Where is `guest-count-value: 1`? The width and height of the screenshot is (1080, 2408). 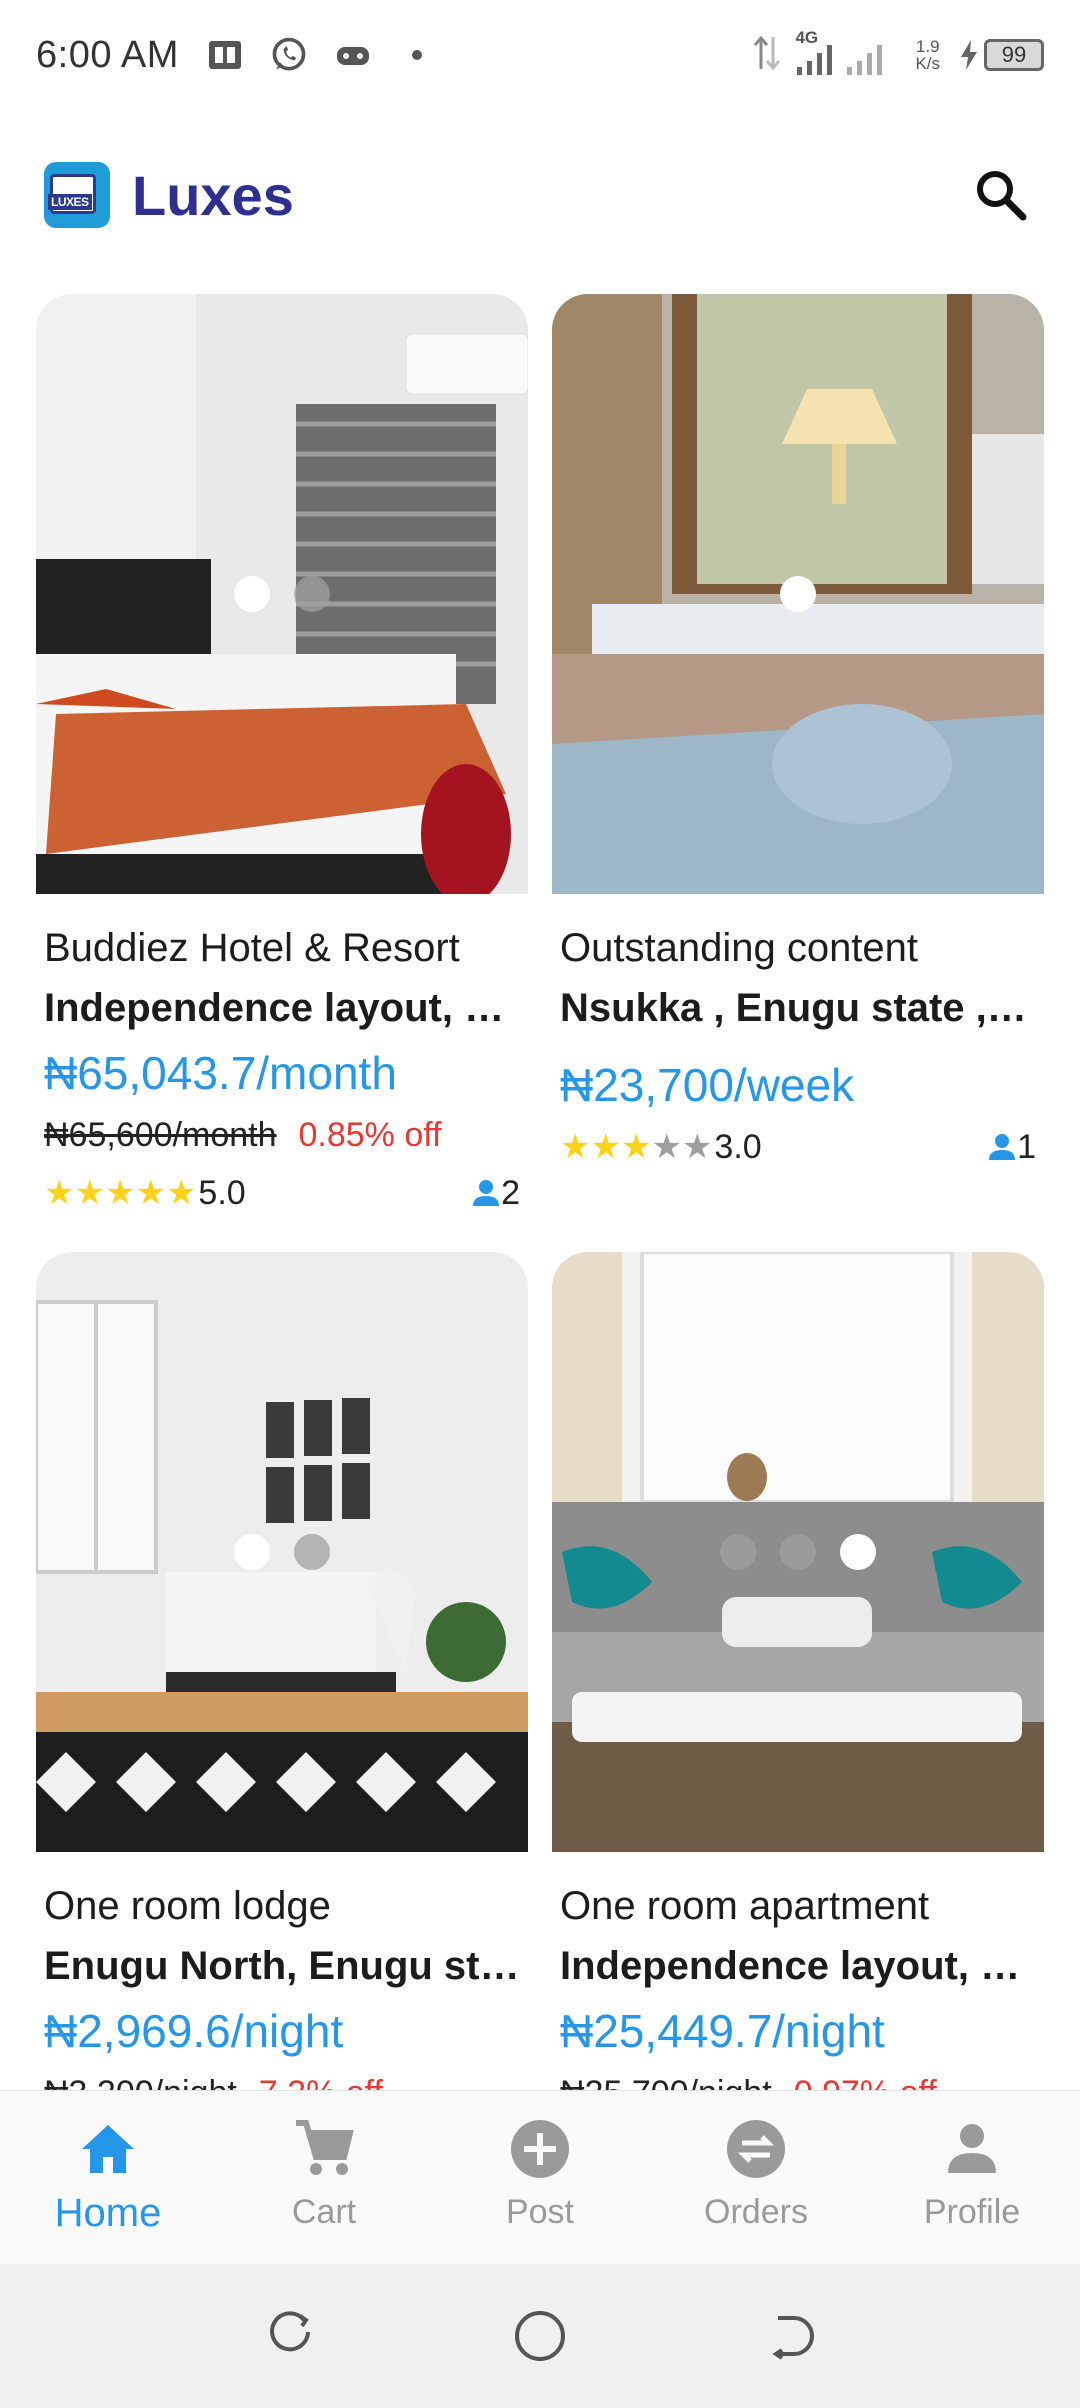
guest-count-value: 1 is located at coordinates (1026, 1146).